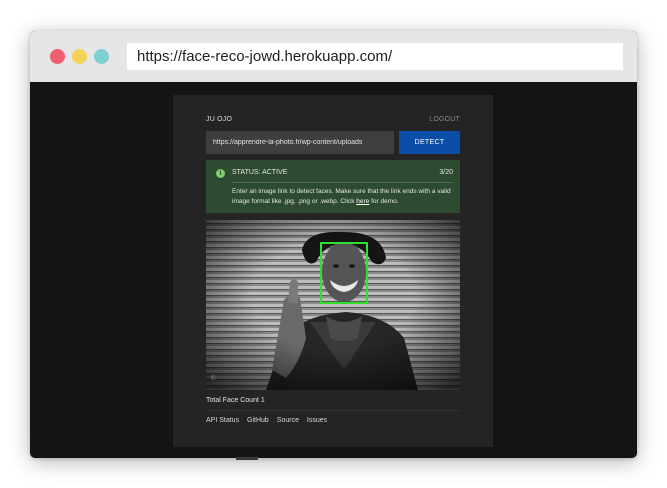 The width and height of the screenshot is (667, 488). Describe the element at coordinates (260, 172) in the screenshot. I see `status-label: STATUS: ACTIVE` at that location.